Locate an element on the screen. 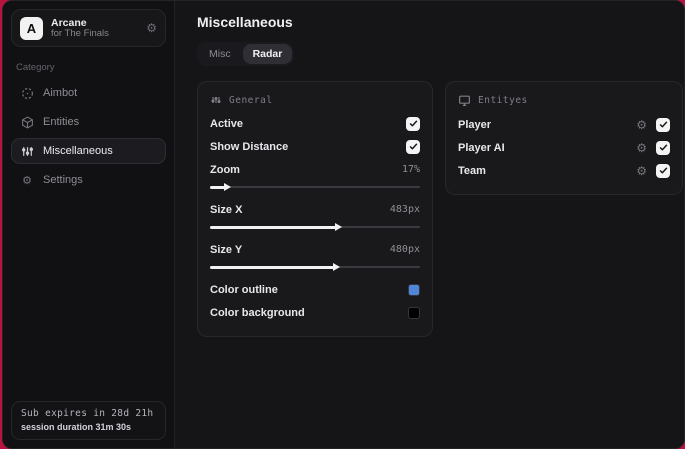 Image resolution: width=685 pixels, height=449 pixels. player-ai-checkbox is located at coordinates (663, 147).